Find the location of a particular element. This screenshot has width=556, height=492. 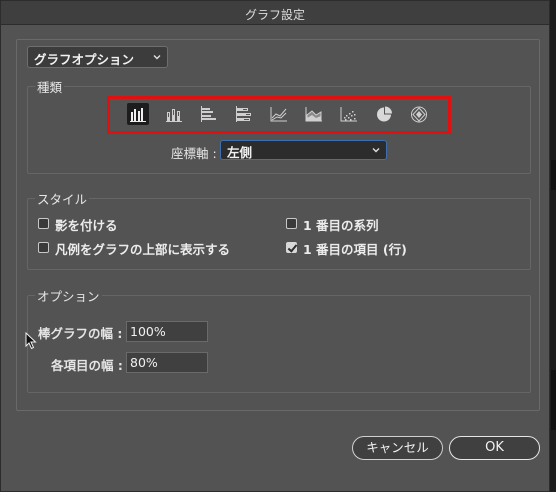

checkbox-box-checked is located at coordinates (291, 247).